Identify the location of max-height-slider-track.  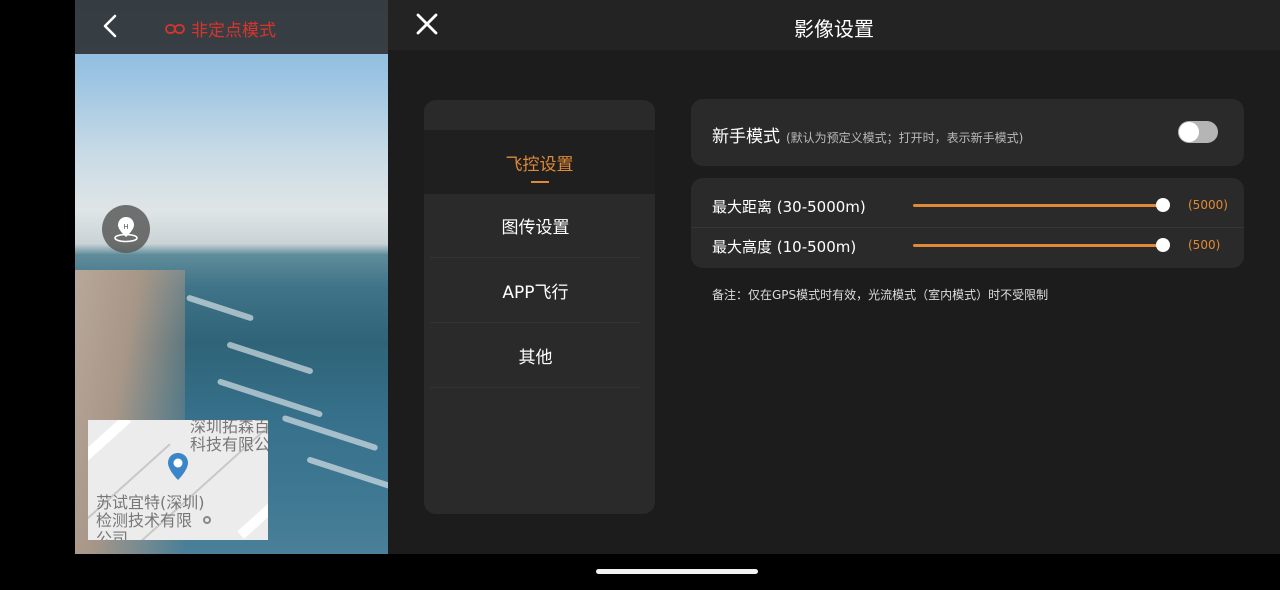
(1038, 245).